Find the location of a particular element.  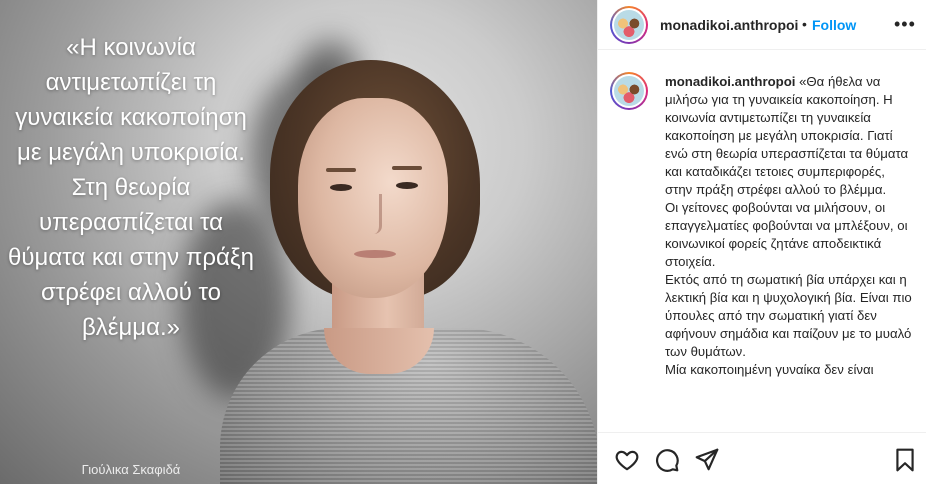

post-header: monadikoi.anthropoi • Follow ••• is located at coordinates (762, 25).